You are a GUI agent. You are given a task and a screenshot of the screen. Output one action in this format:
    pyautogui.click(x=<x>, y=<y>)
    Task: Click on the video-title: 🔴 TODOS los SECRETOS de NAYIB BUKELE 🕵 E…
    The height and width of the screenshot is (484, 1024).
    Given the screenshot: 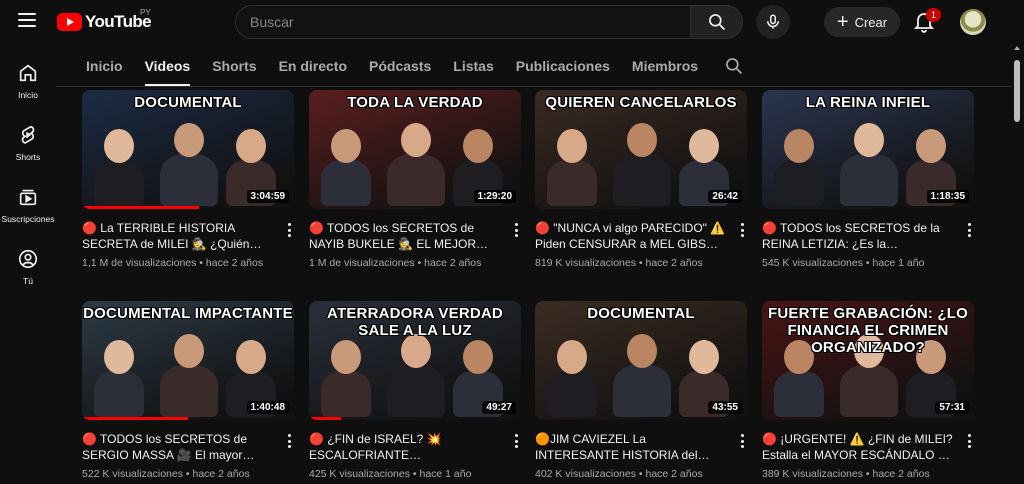 What is the action you would take?
    pyautogui.click(x=405, y=236)
    